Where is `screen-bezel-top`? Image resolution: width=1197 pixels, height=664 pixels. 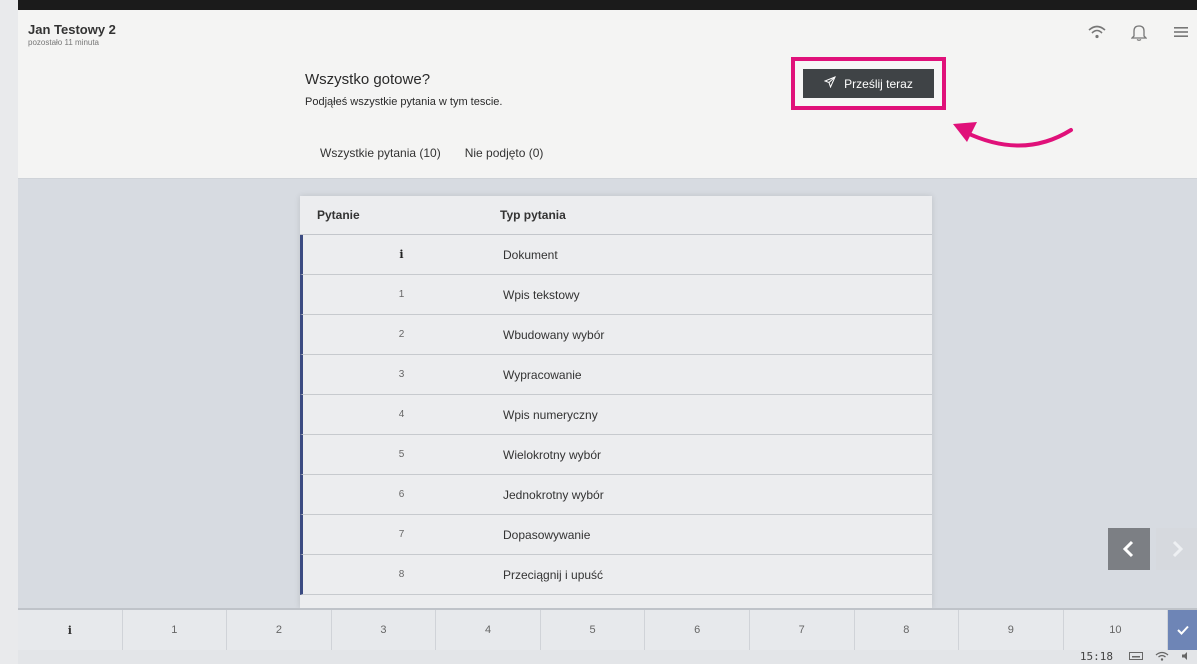
screen-bezel-top is located at coordinates (598, 5).